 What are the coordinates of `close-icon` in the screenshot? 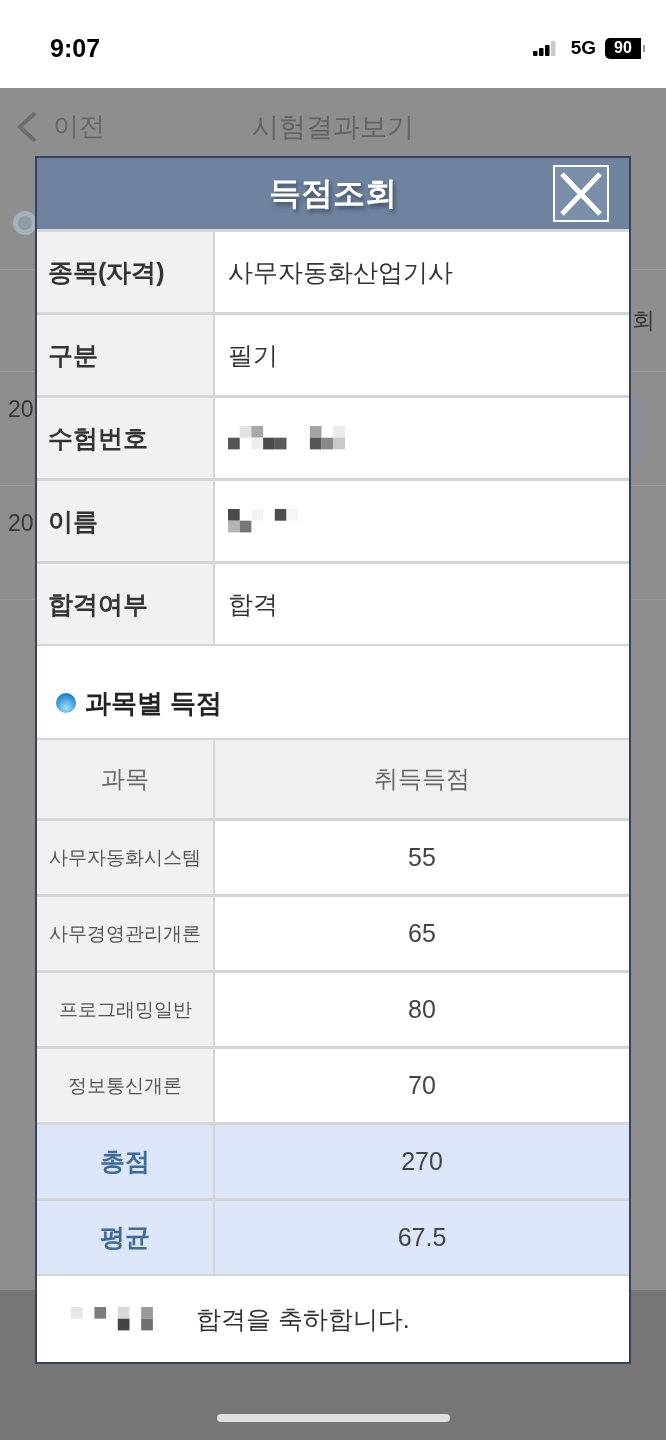 It's located at (581, 193).